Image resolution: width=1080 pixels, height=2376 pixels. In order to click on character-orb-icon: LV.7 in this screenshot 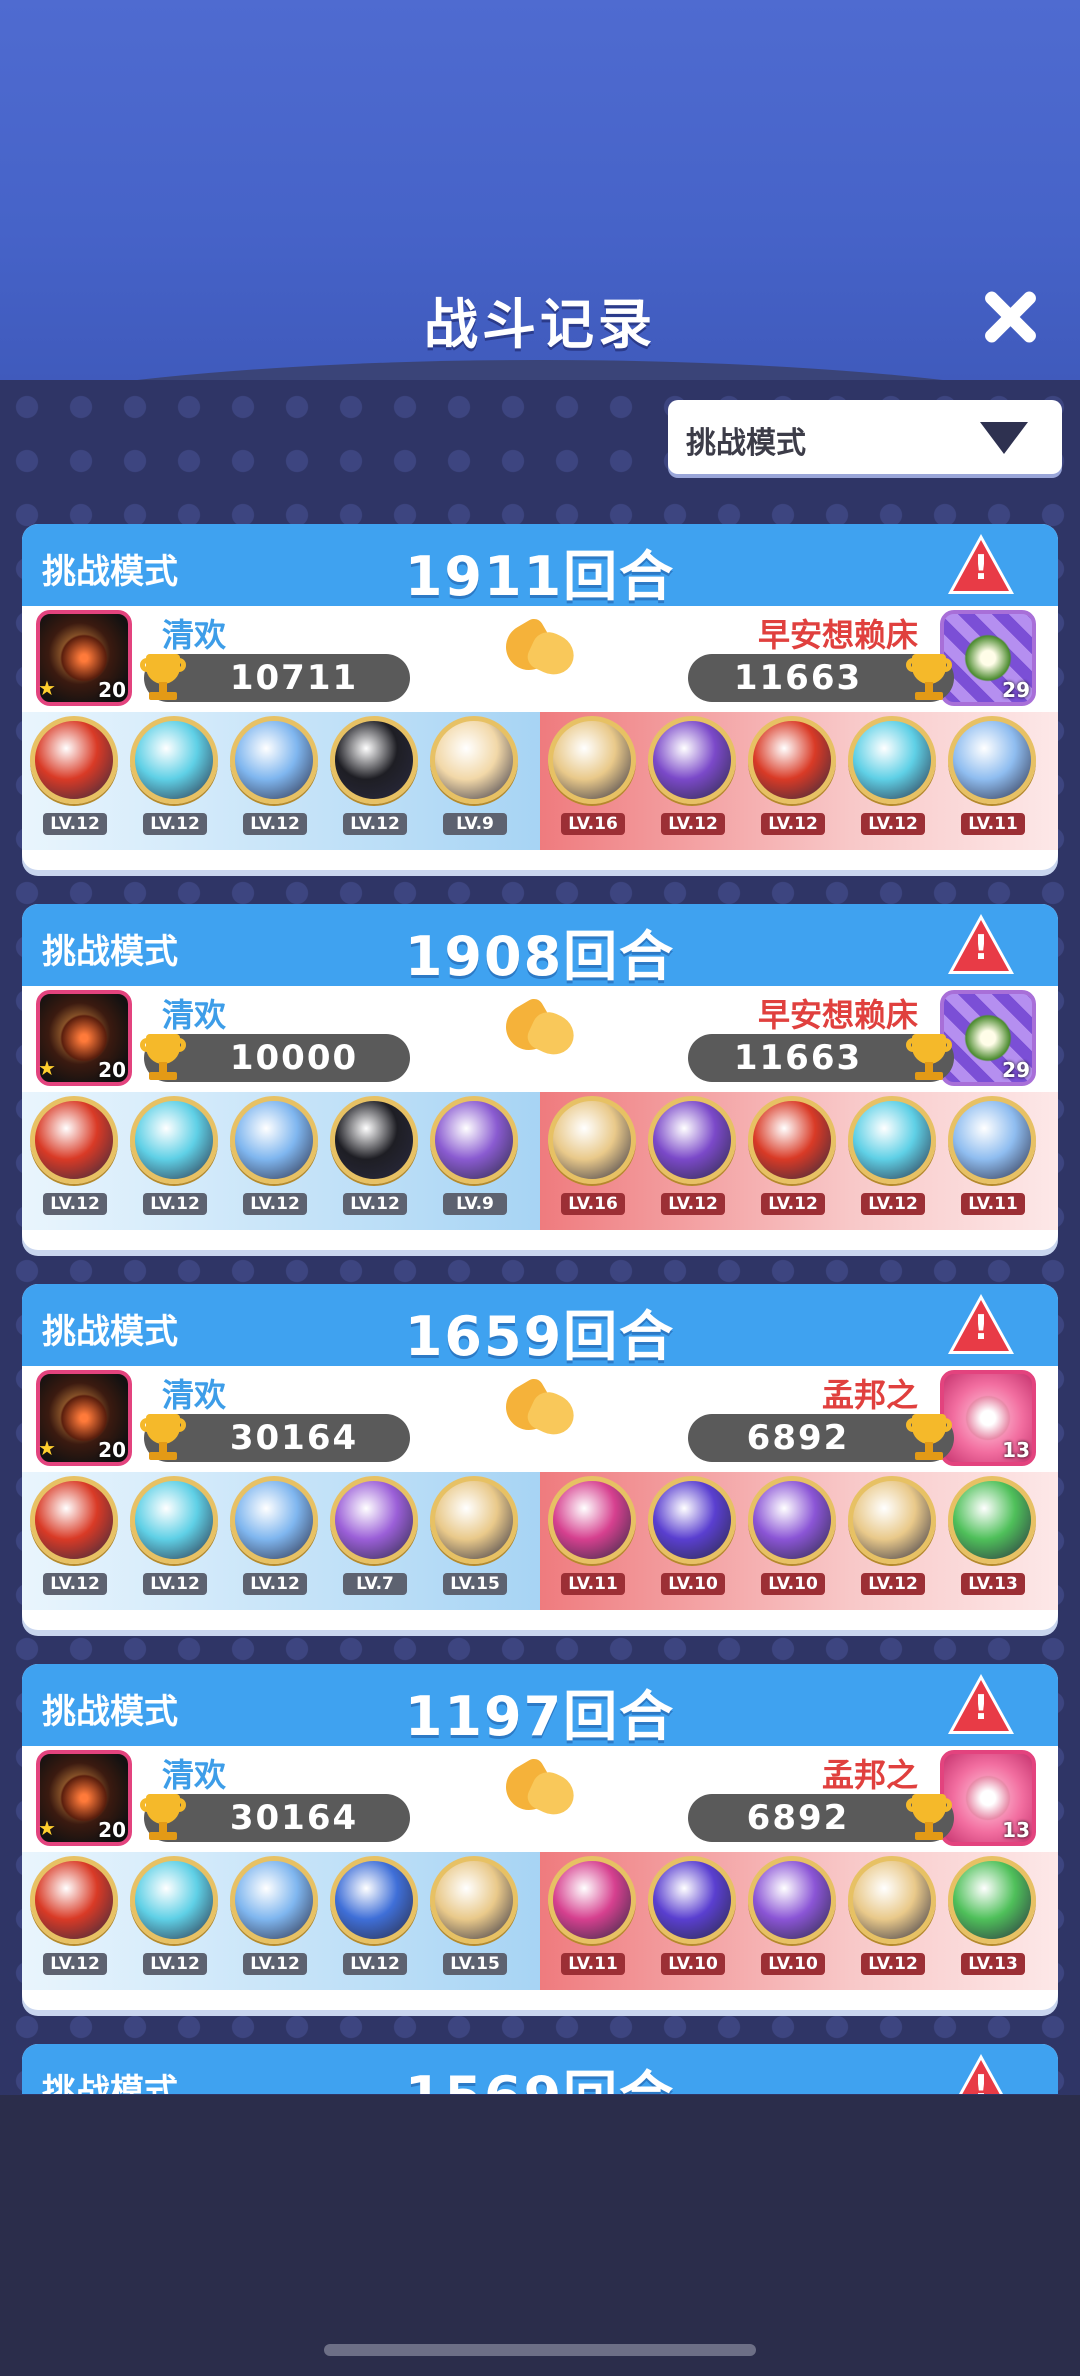, I will do `click(374, 1535)`.